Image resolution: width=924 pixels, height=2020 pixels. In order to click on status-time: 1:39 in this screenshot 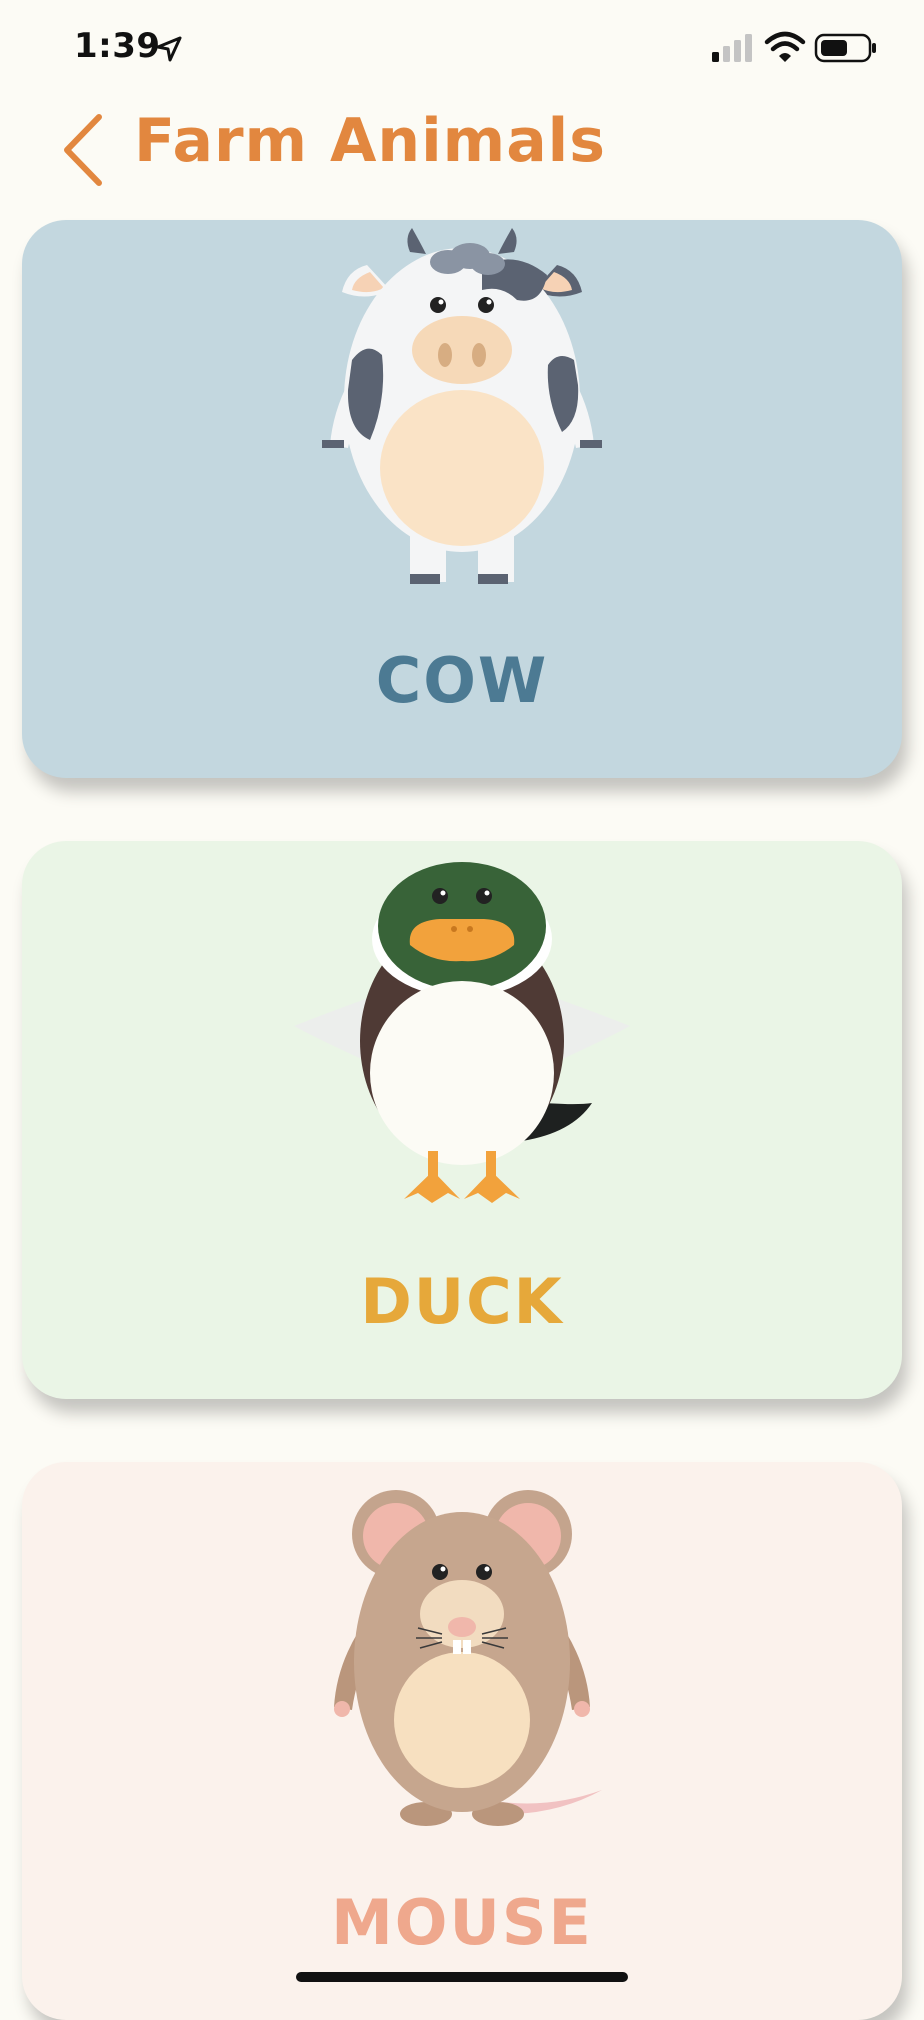, I will do `click(117, 46)`.